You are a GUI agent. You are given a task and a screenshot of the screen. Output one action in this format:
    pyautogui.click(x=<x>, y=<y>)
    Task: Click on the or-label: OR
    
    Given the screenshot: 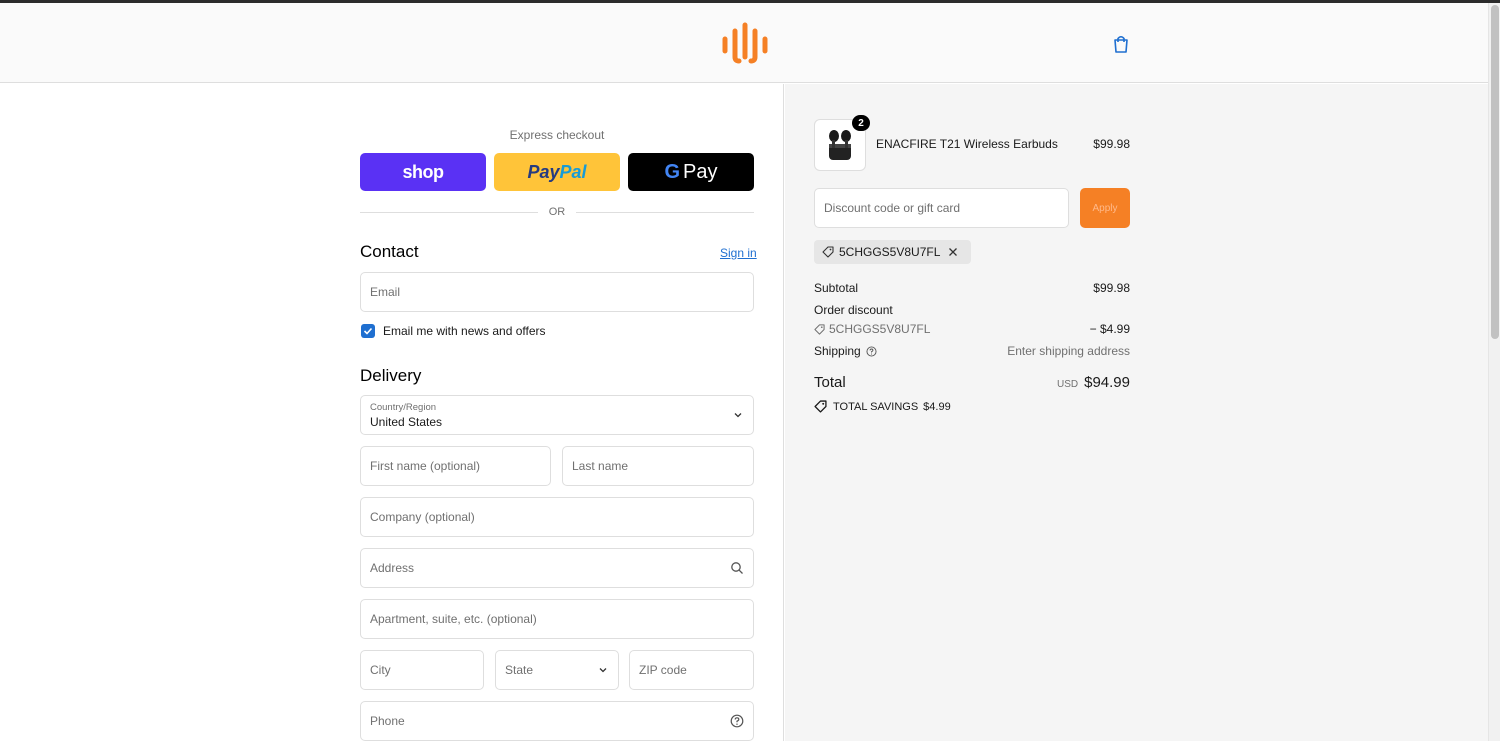 What is the action you would take?
    pyautogui.click(x=557, y=212)
    